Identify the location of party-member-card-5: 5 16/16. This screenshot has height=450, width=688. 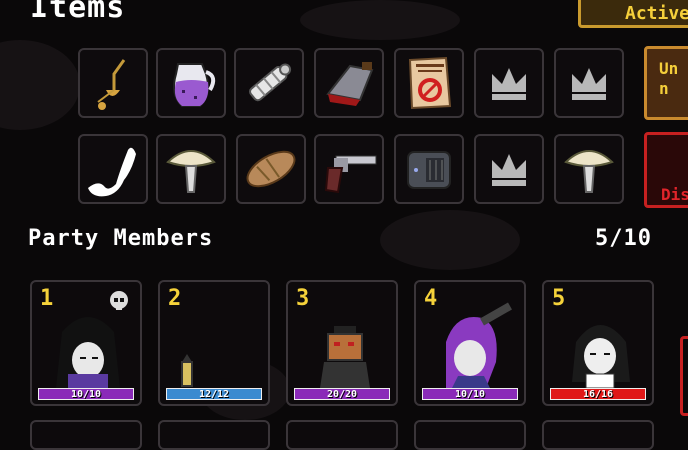
(598, 343).